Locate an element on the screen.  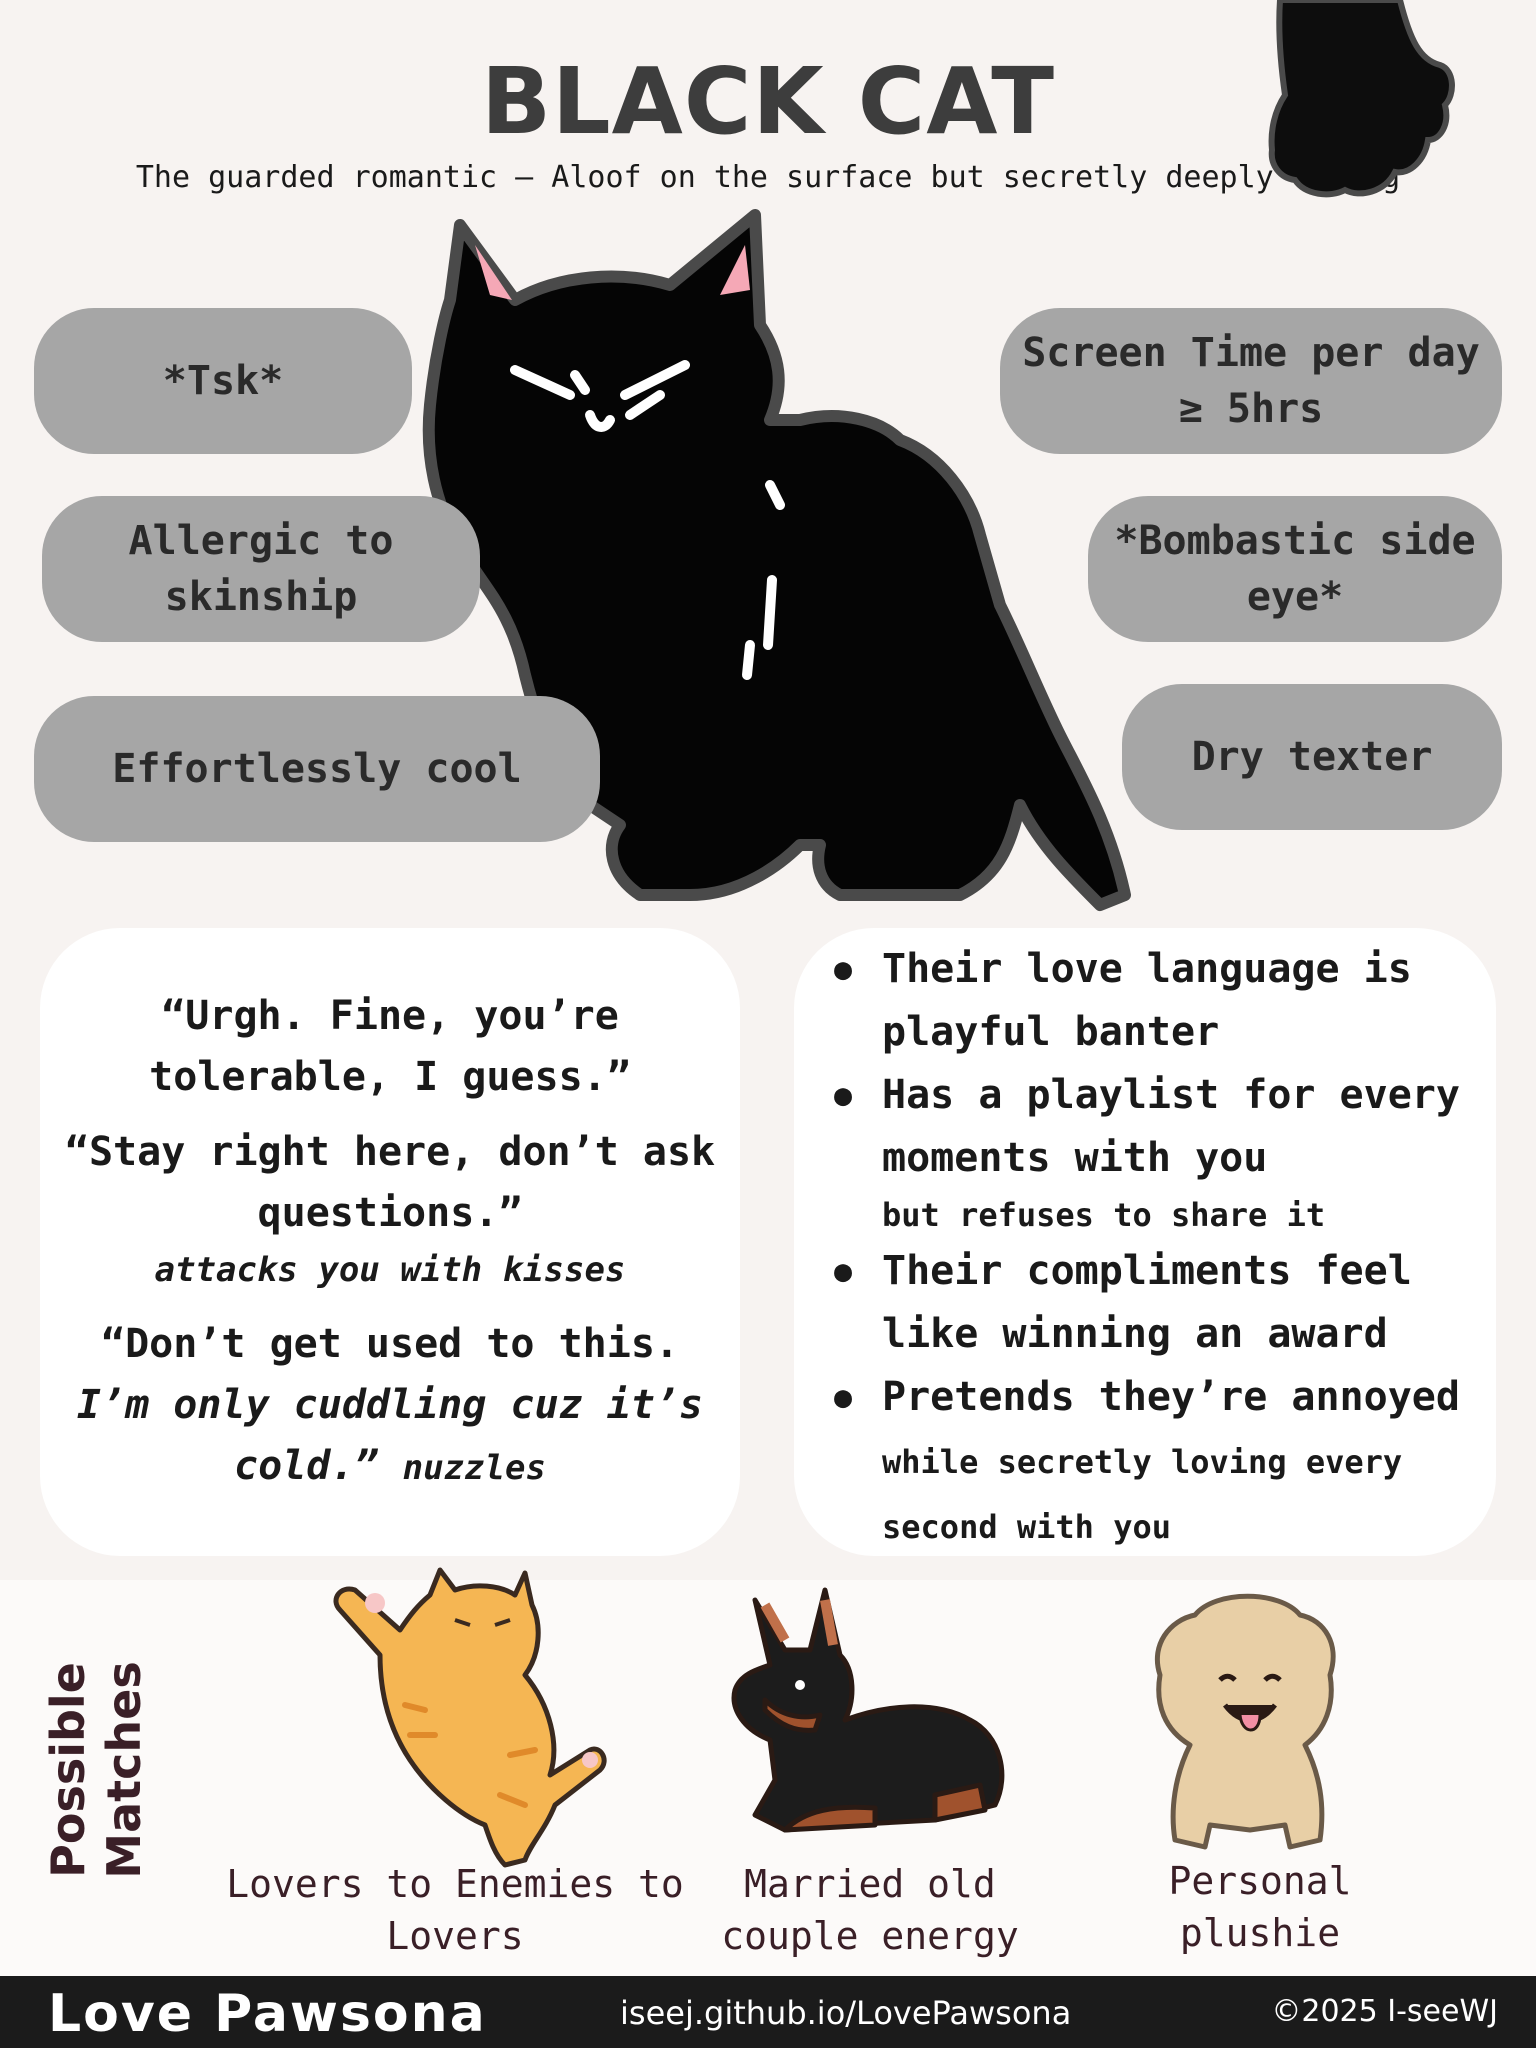
brand-name: Love Pawsona is located at coordinates (267, 2014).